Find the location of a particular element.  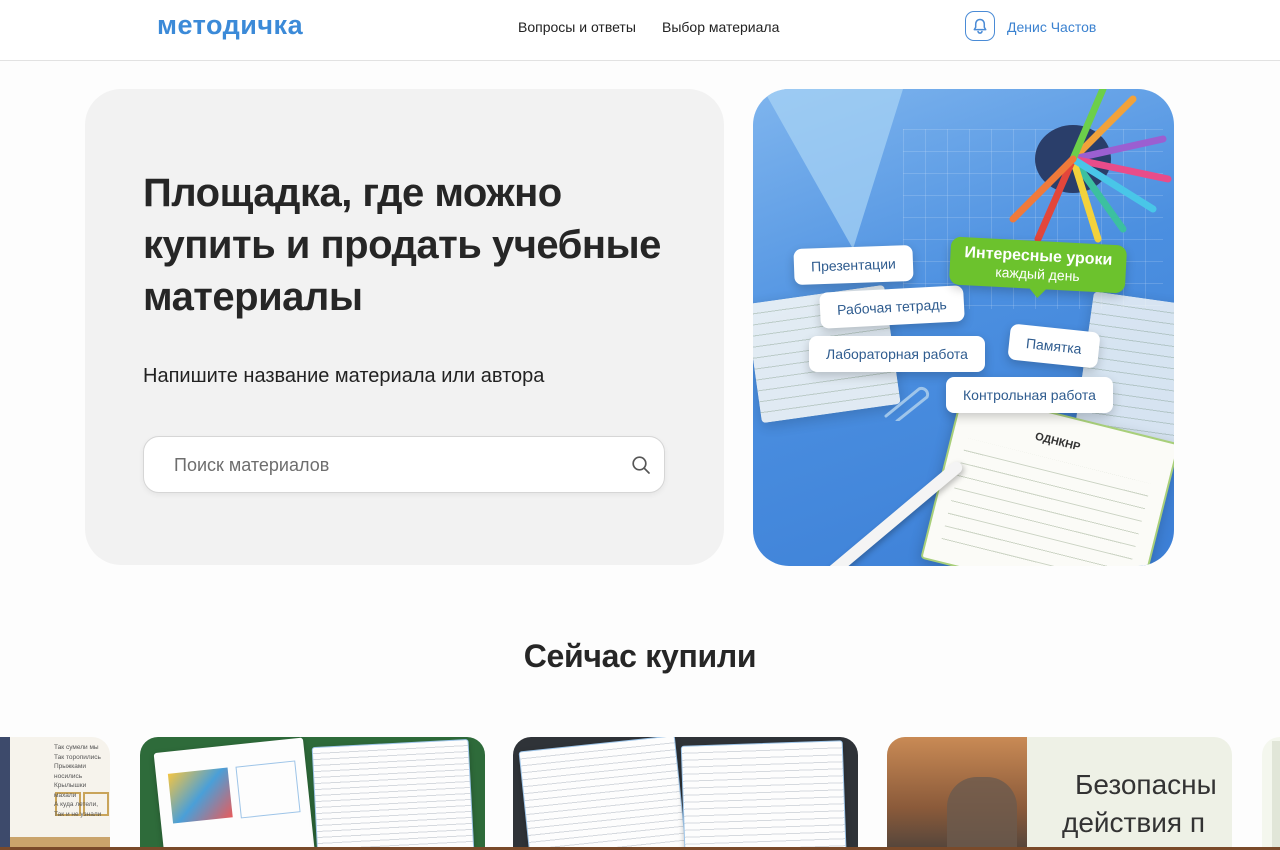

bell-icon is located at coordinates (980, 26).